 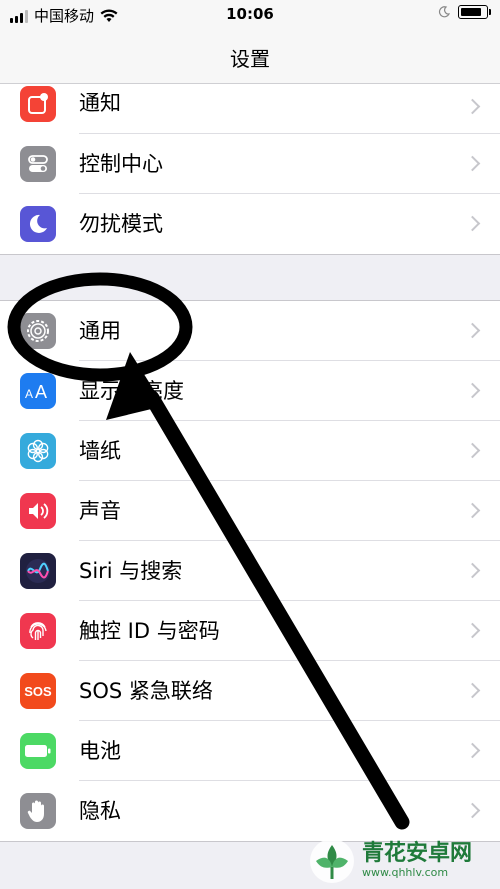 I want to click on page-title: 设置, so click(x=250, y=59).